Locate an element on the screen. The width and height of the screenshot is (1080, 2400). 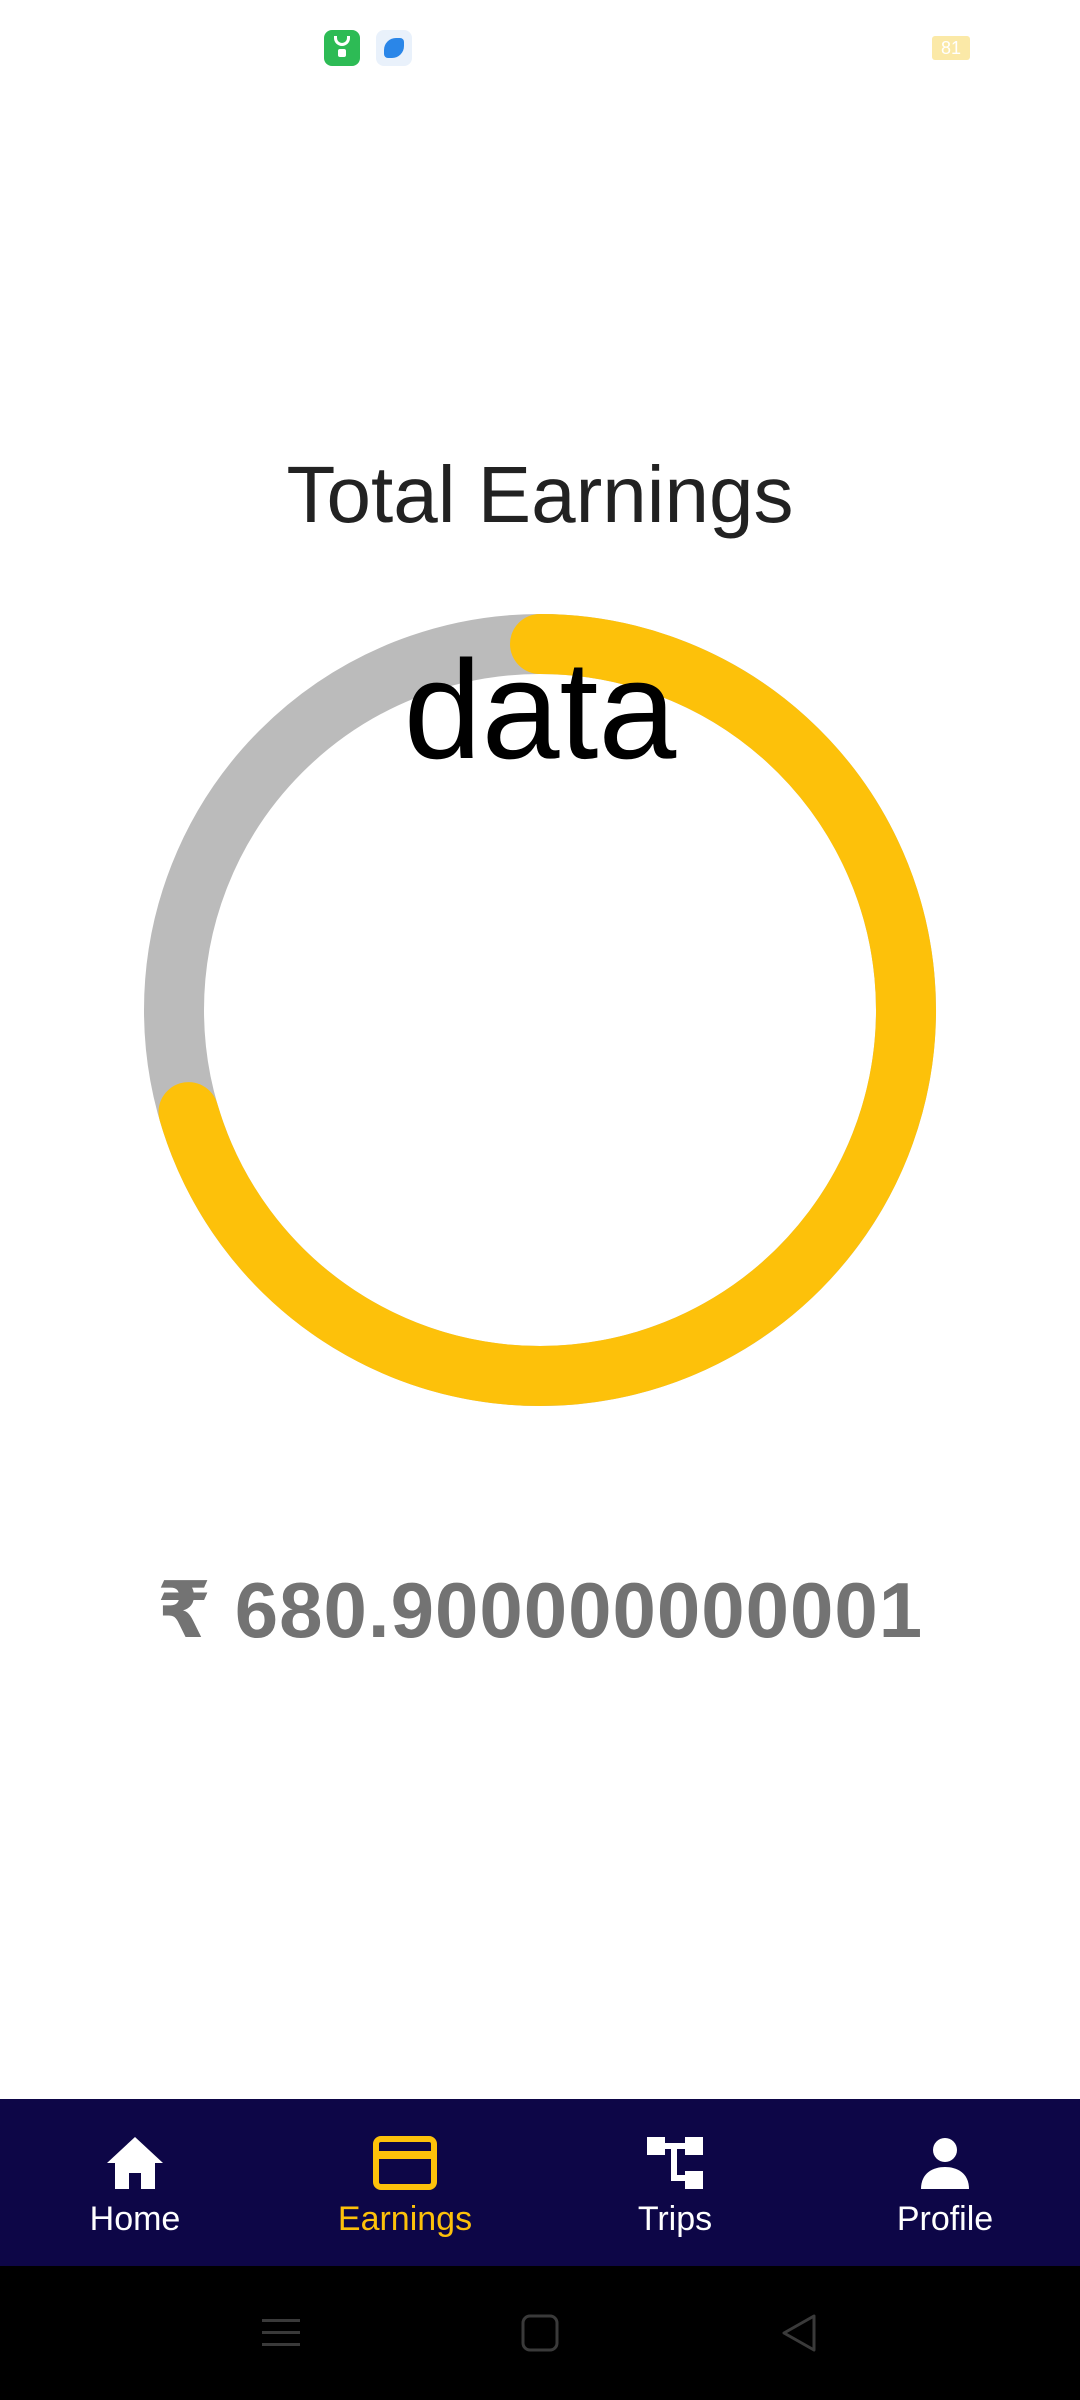
nav-item-profile: Profile is located at coordinates (945, 2182).